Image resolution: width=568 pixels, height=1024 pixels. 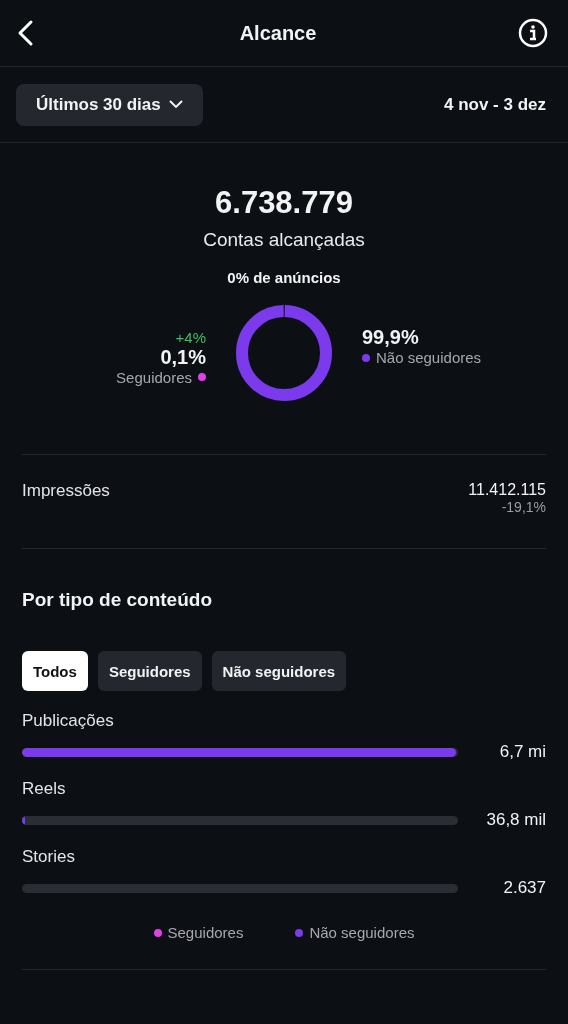 I want to click on impressions-label: Impressões, so click(x=66, y=491).